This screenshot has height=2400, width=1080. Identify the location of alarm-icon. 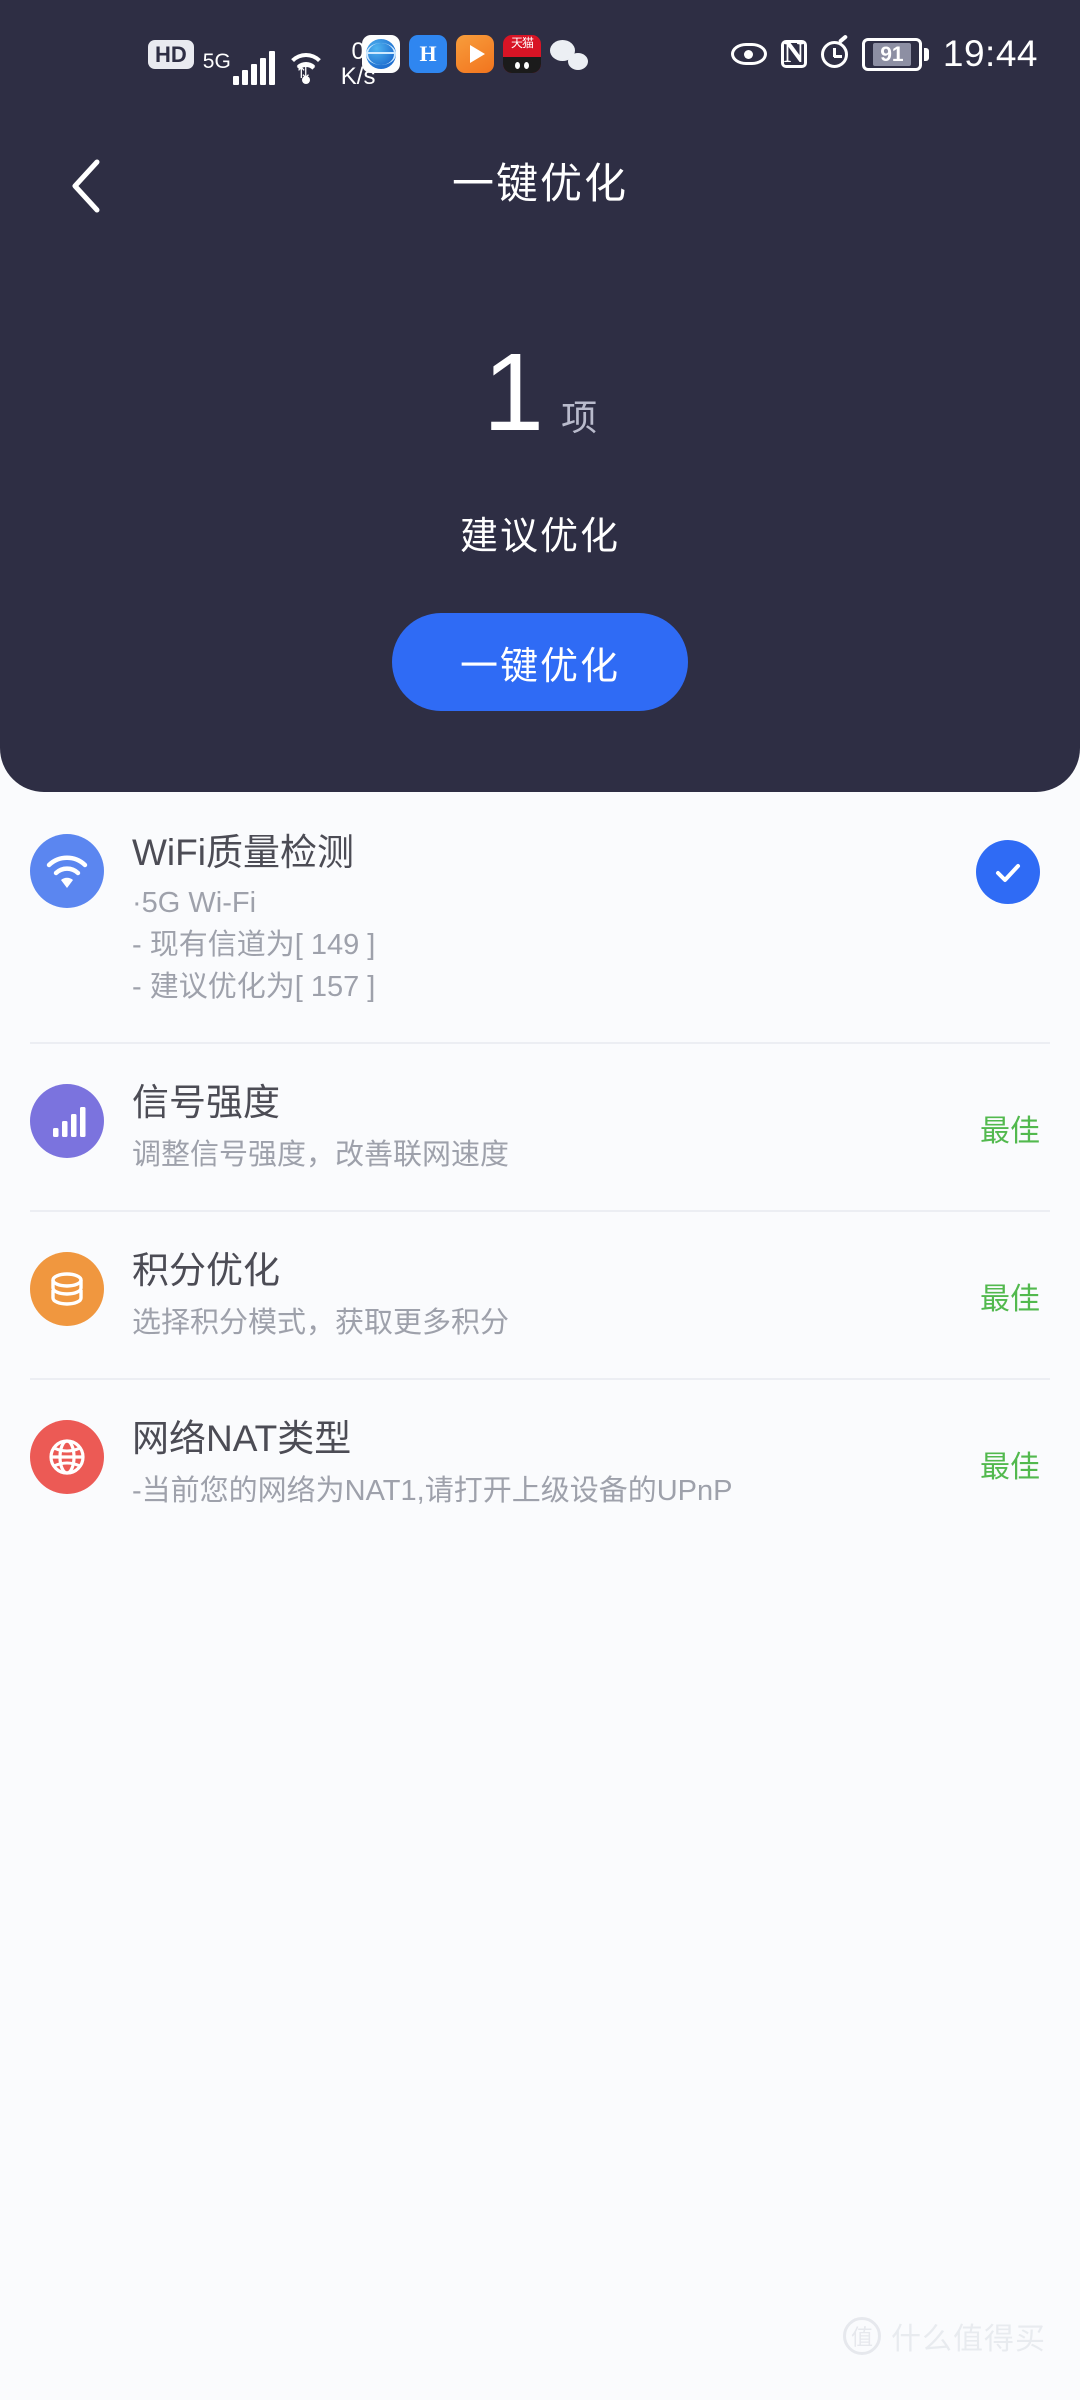
(834, 50).